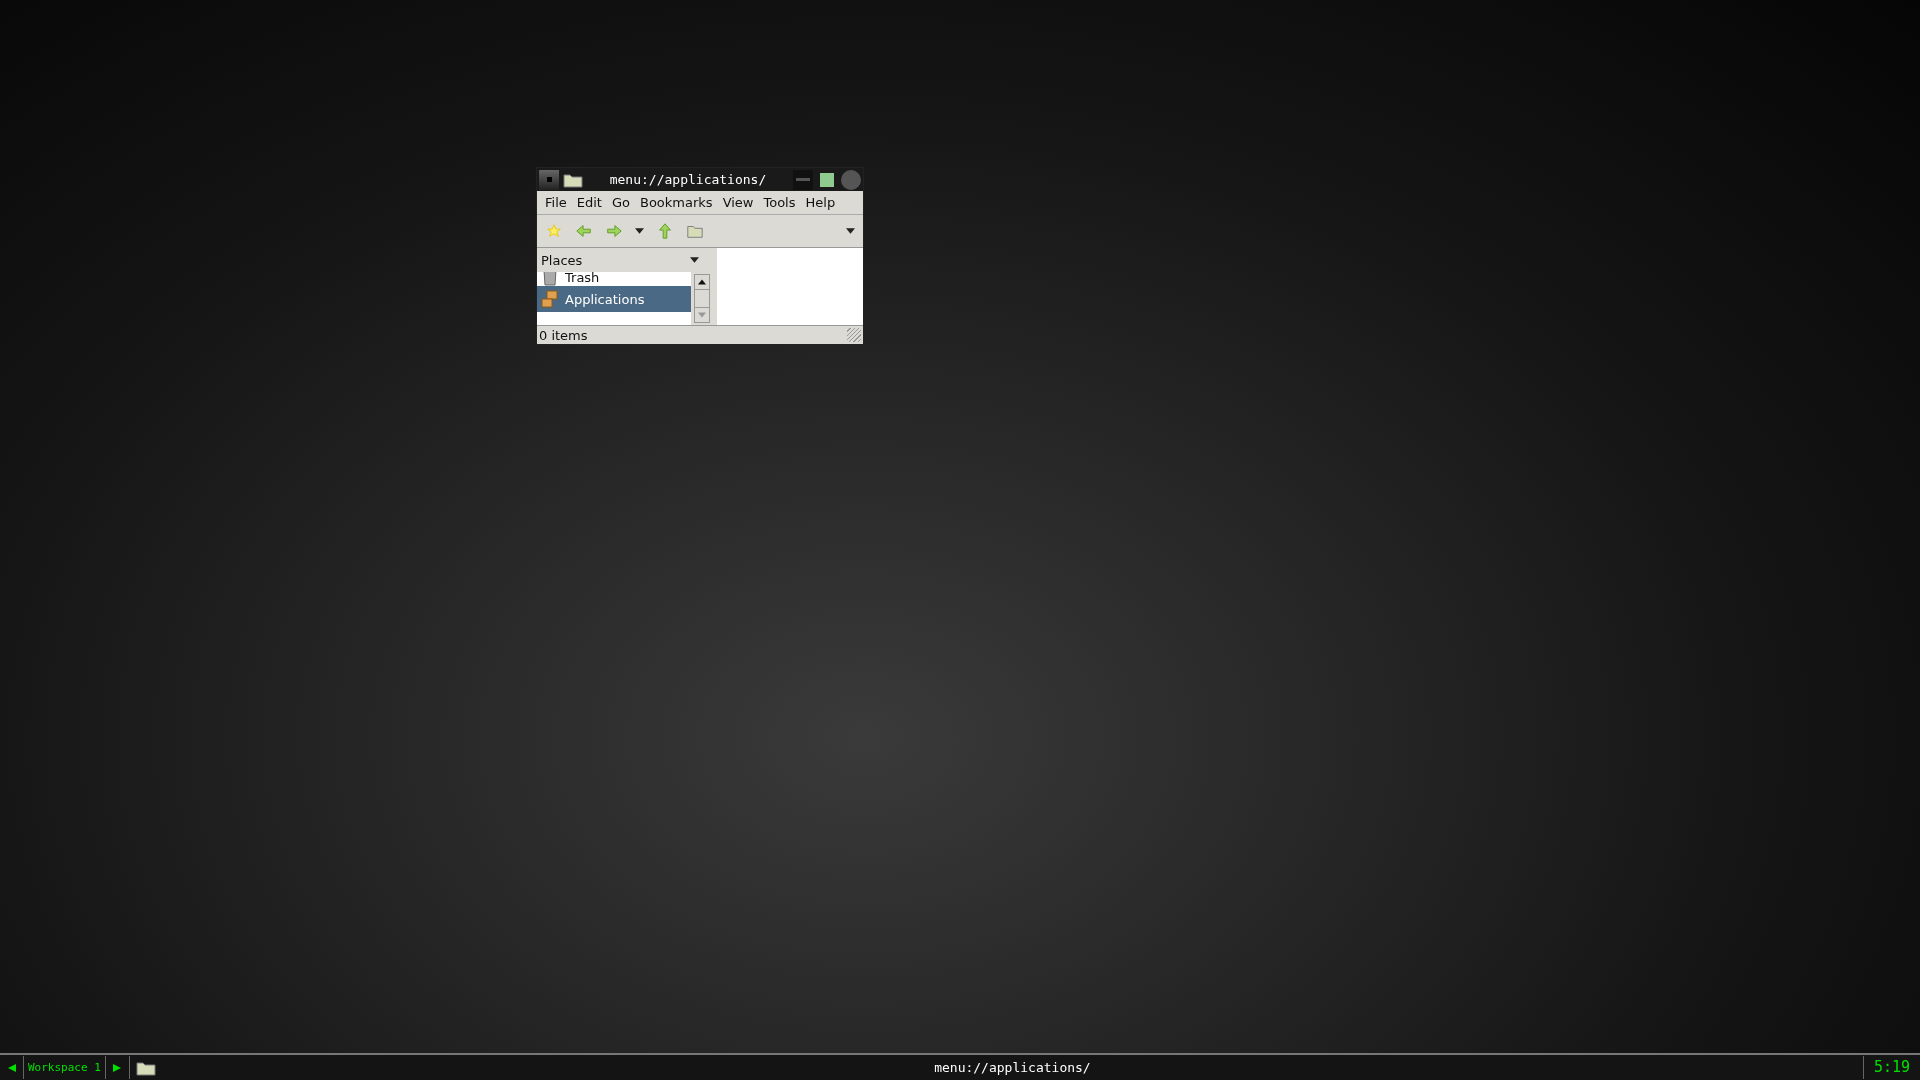  What do you see at coordinates (625, 260) in the screenshot?
I see `places-header: Places` at bounding box center [625, 260].